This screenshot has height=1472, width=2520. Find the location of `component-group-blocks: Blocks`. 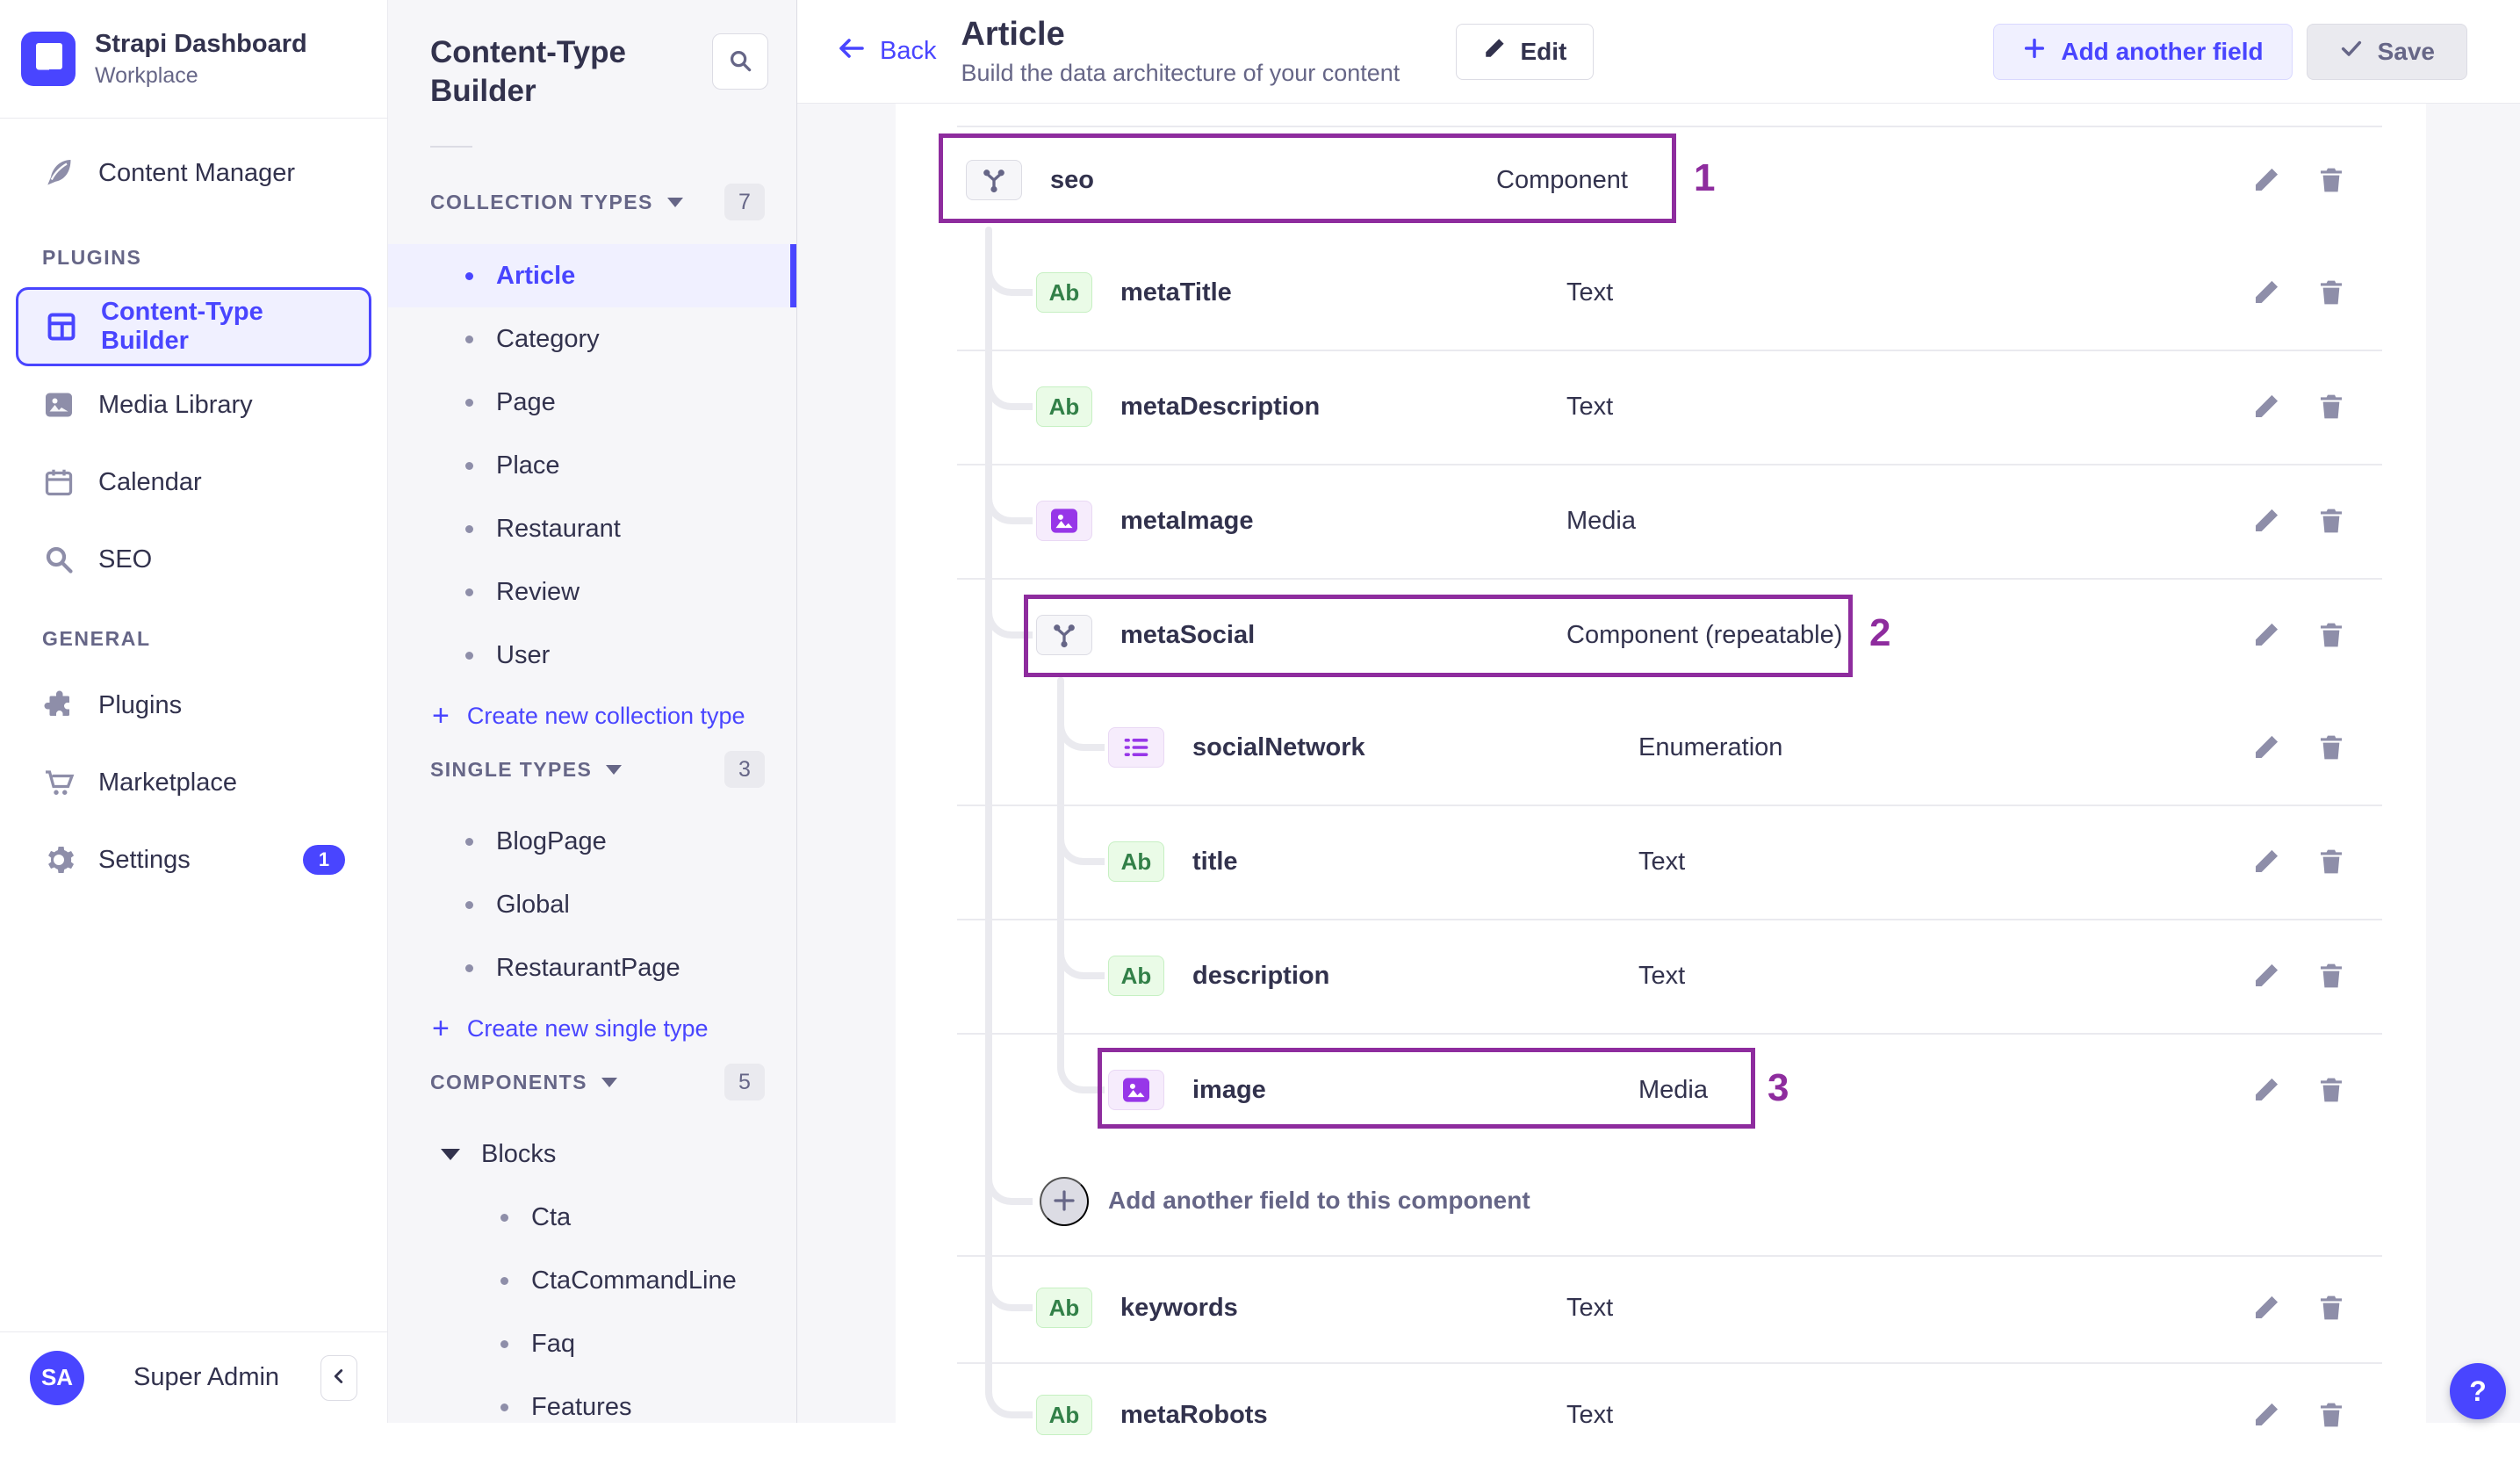

component-group-blocks: Blocks is located at coordinates (592, 1154).